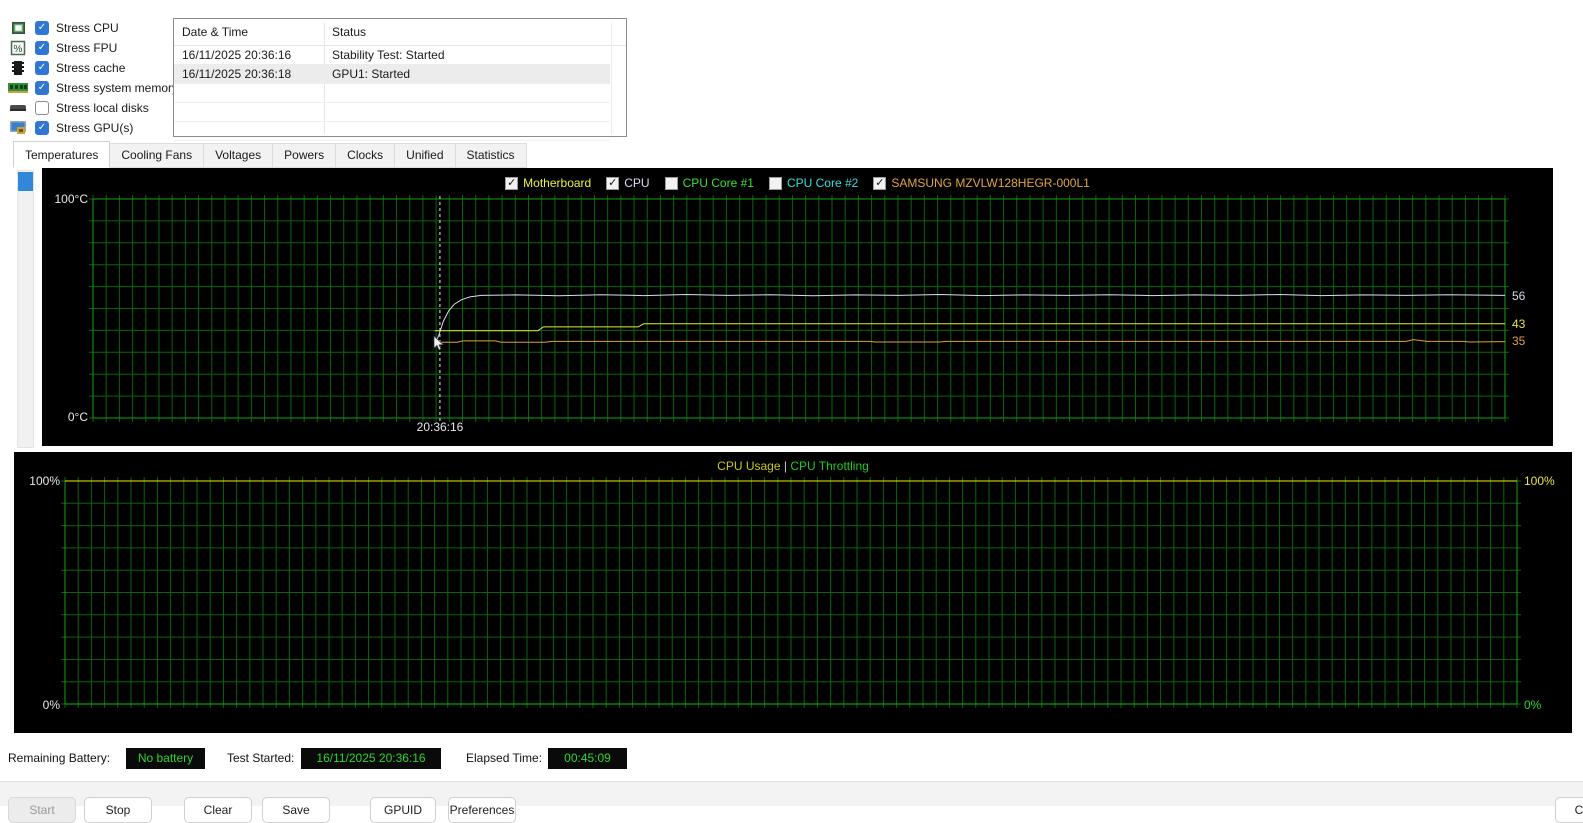  Describe the element at coordinates (1519, 341) in the screenshot. I see `current-value-ssd: 35` at that location.